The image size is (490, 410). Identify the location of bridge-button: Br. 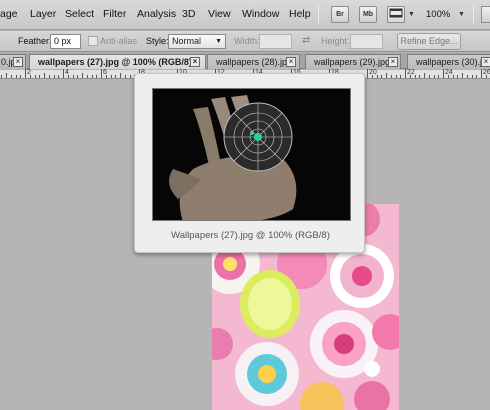
(340, 14).